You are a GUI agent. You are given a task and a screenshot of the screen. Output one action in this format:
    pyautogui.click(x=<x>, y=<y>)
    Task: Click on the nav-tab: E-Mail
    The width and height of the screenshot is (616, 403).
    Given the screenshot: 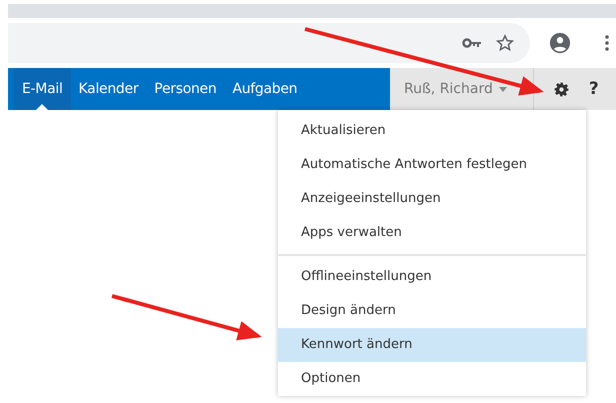 What is the action you would take?
    pyautogui.click(x=42, y=89)
    